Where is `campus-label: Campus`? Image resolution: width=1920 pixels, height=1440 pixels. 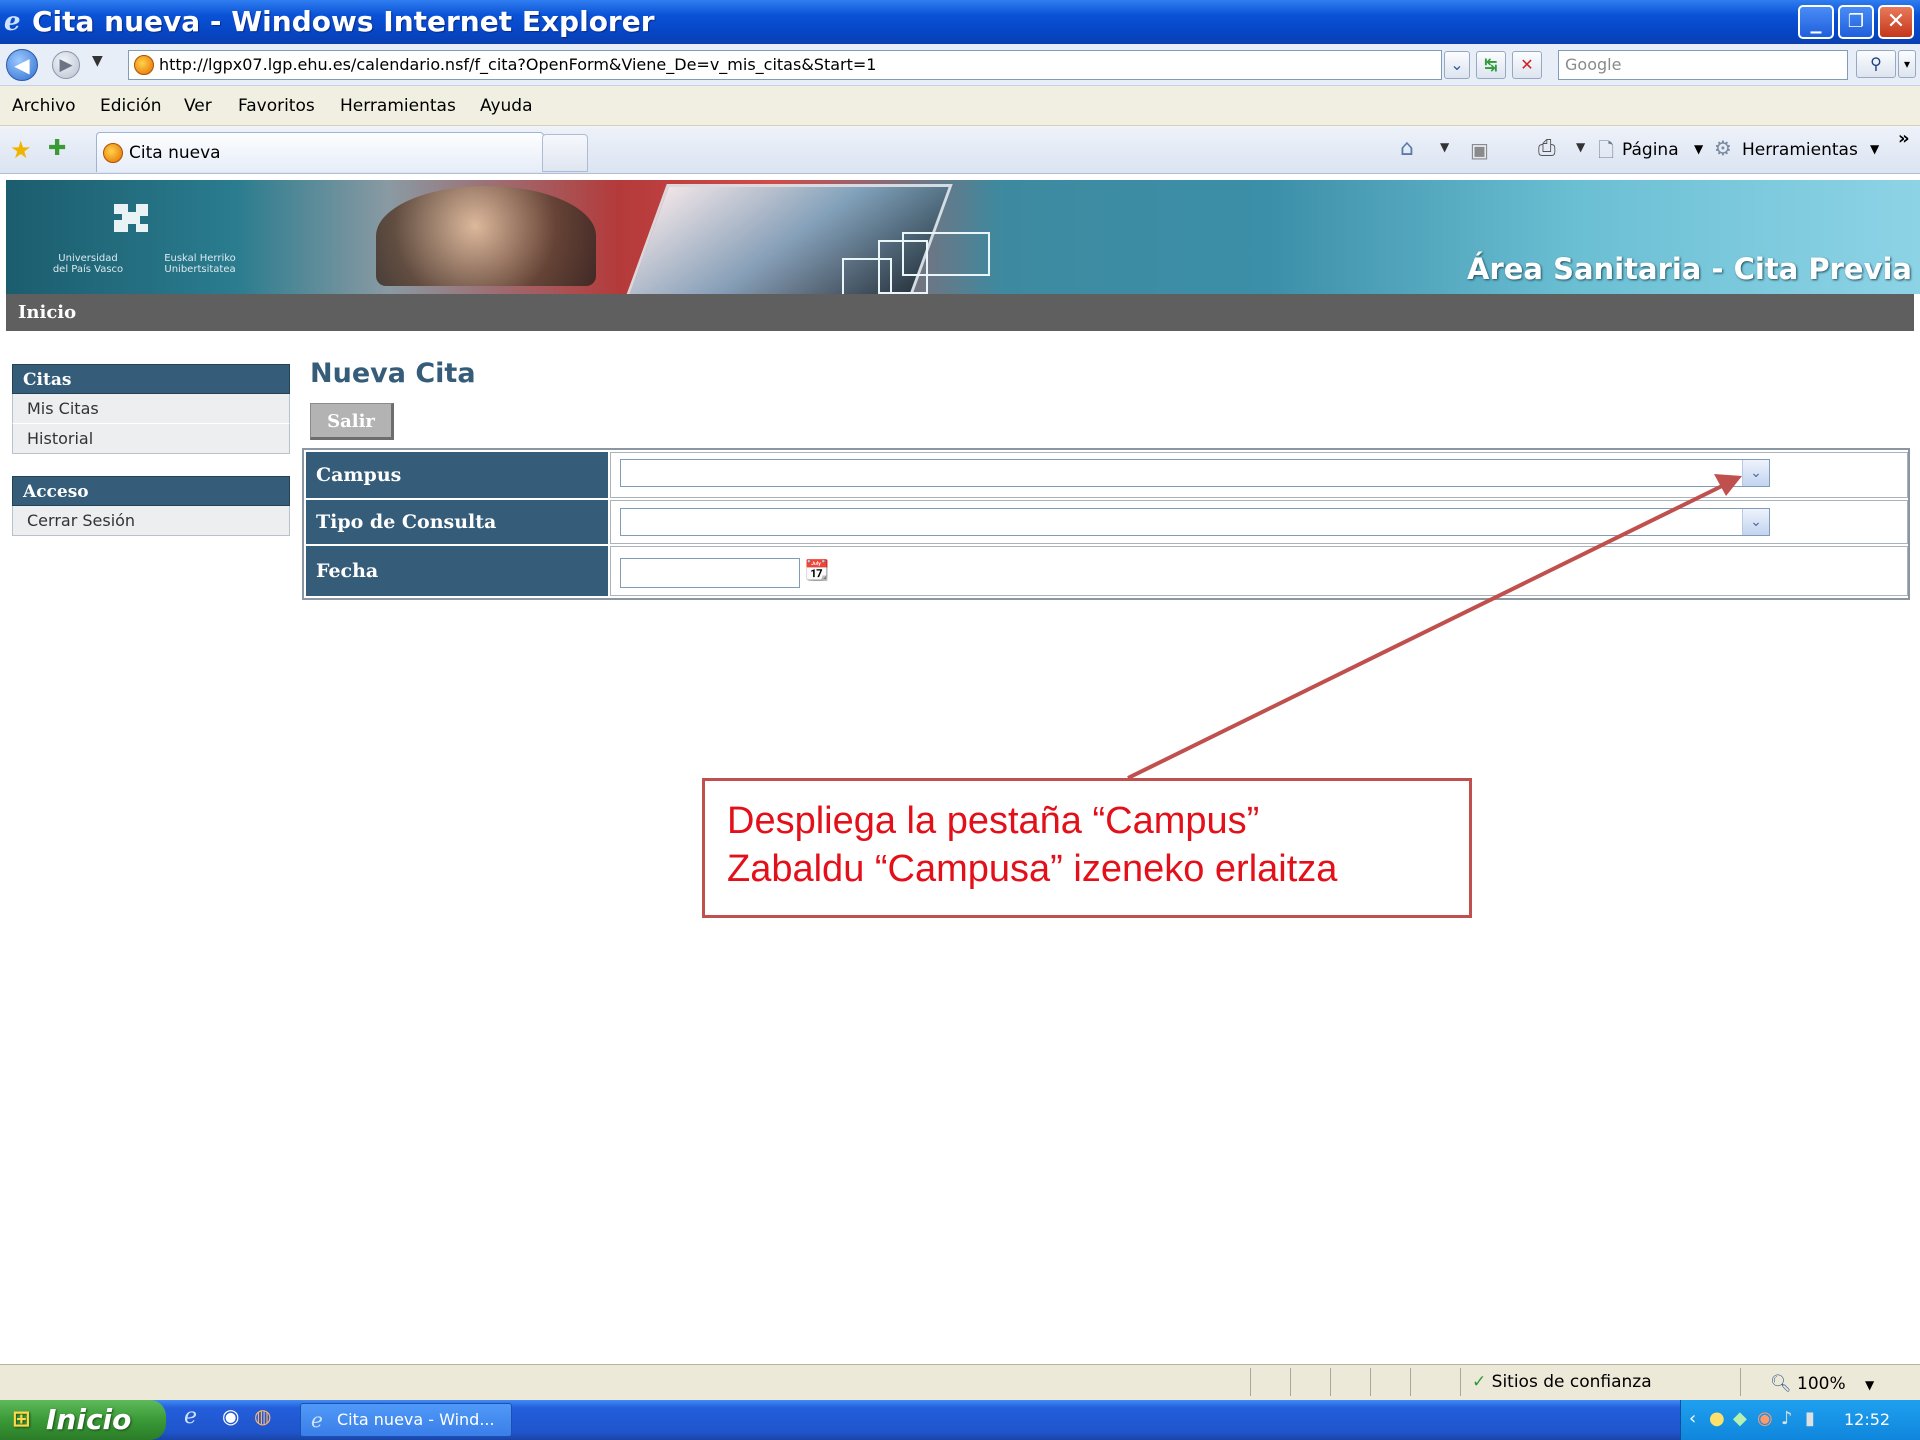 campus-label: Campus is located at coordinates (457, 475).